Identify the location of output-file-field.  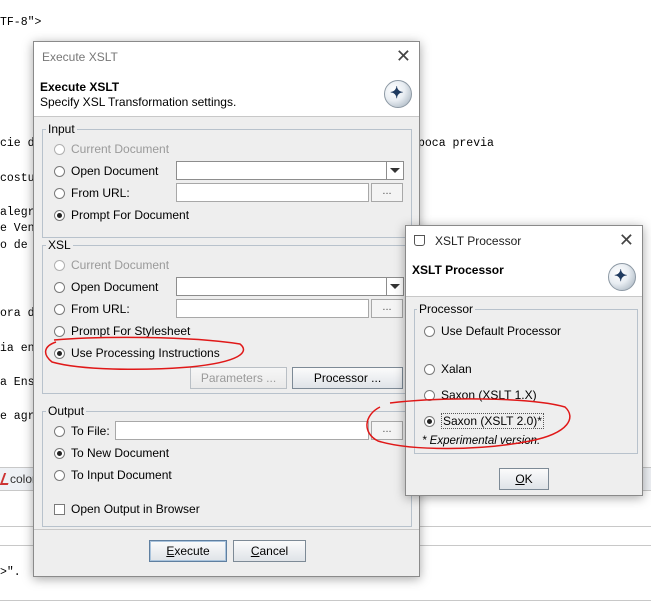
(242, 430).